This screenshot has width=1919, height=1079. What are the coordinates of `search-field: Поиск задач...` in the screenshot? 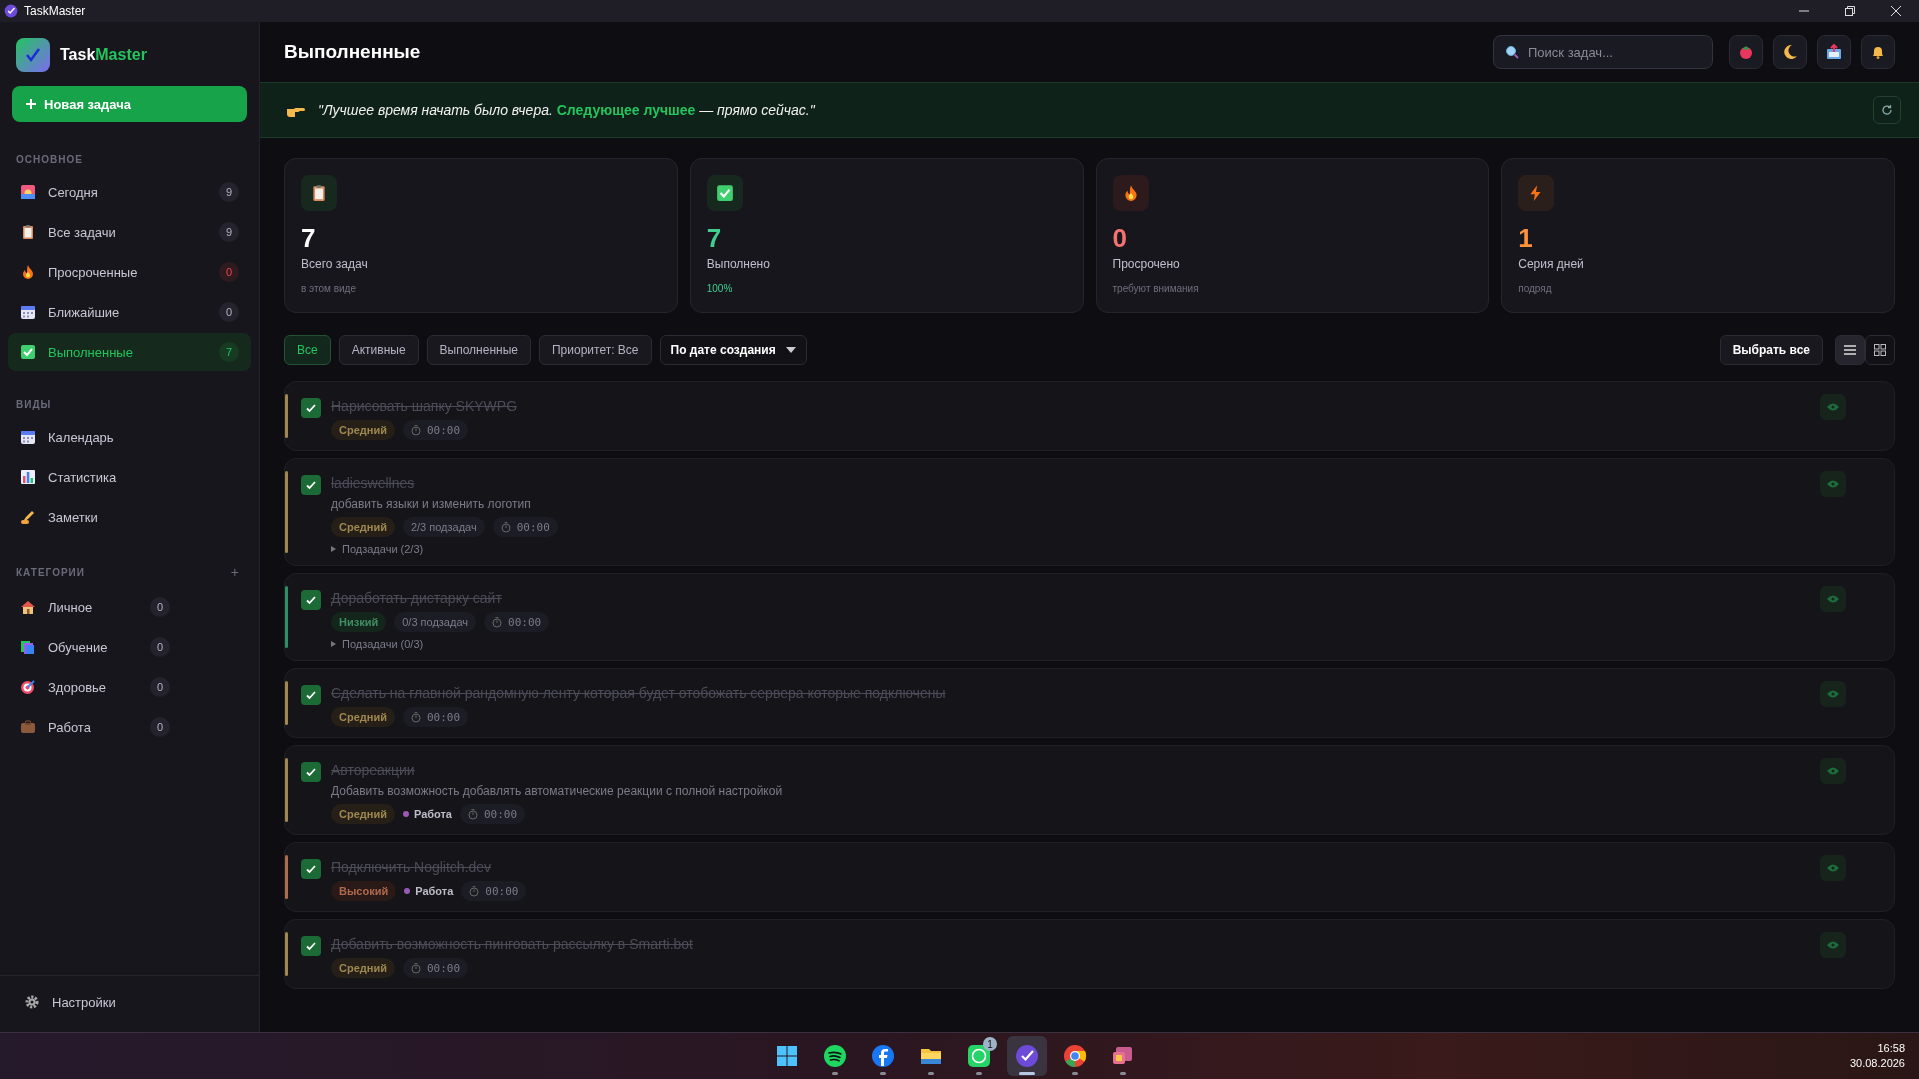 It's located at (1603, 52).